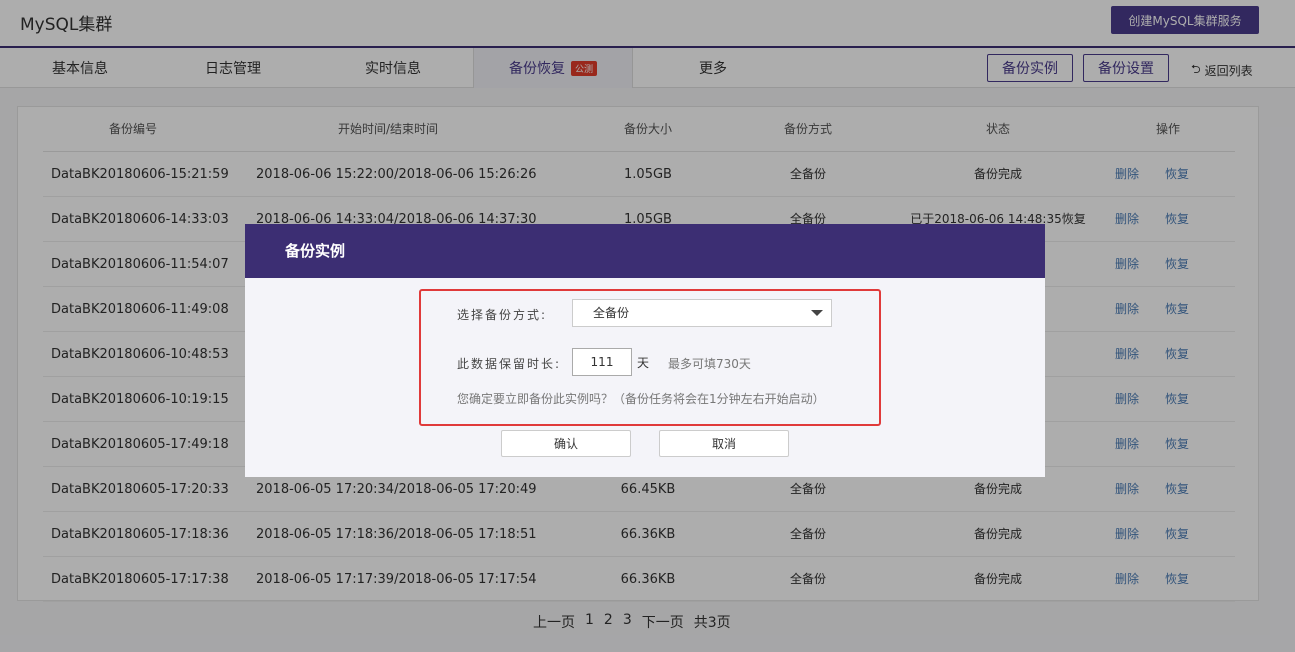 Image resolution: width=1295 pixels, height=652 pixels. Describe the element at coordinates (602, 362) in the screenshot. I see `retention-days-input: 111` at that location.